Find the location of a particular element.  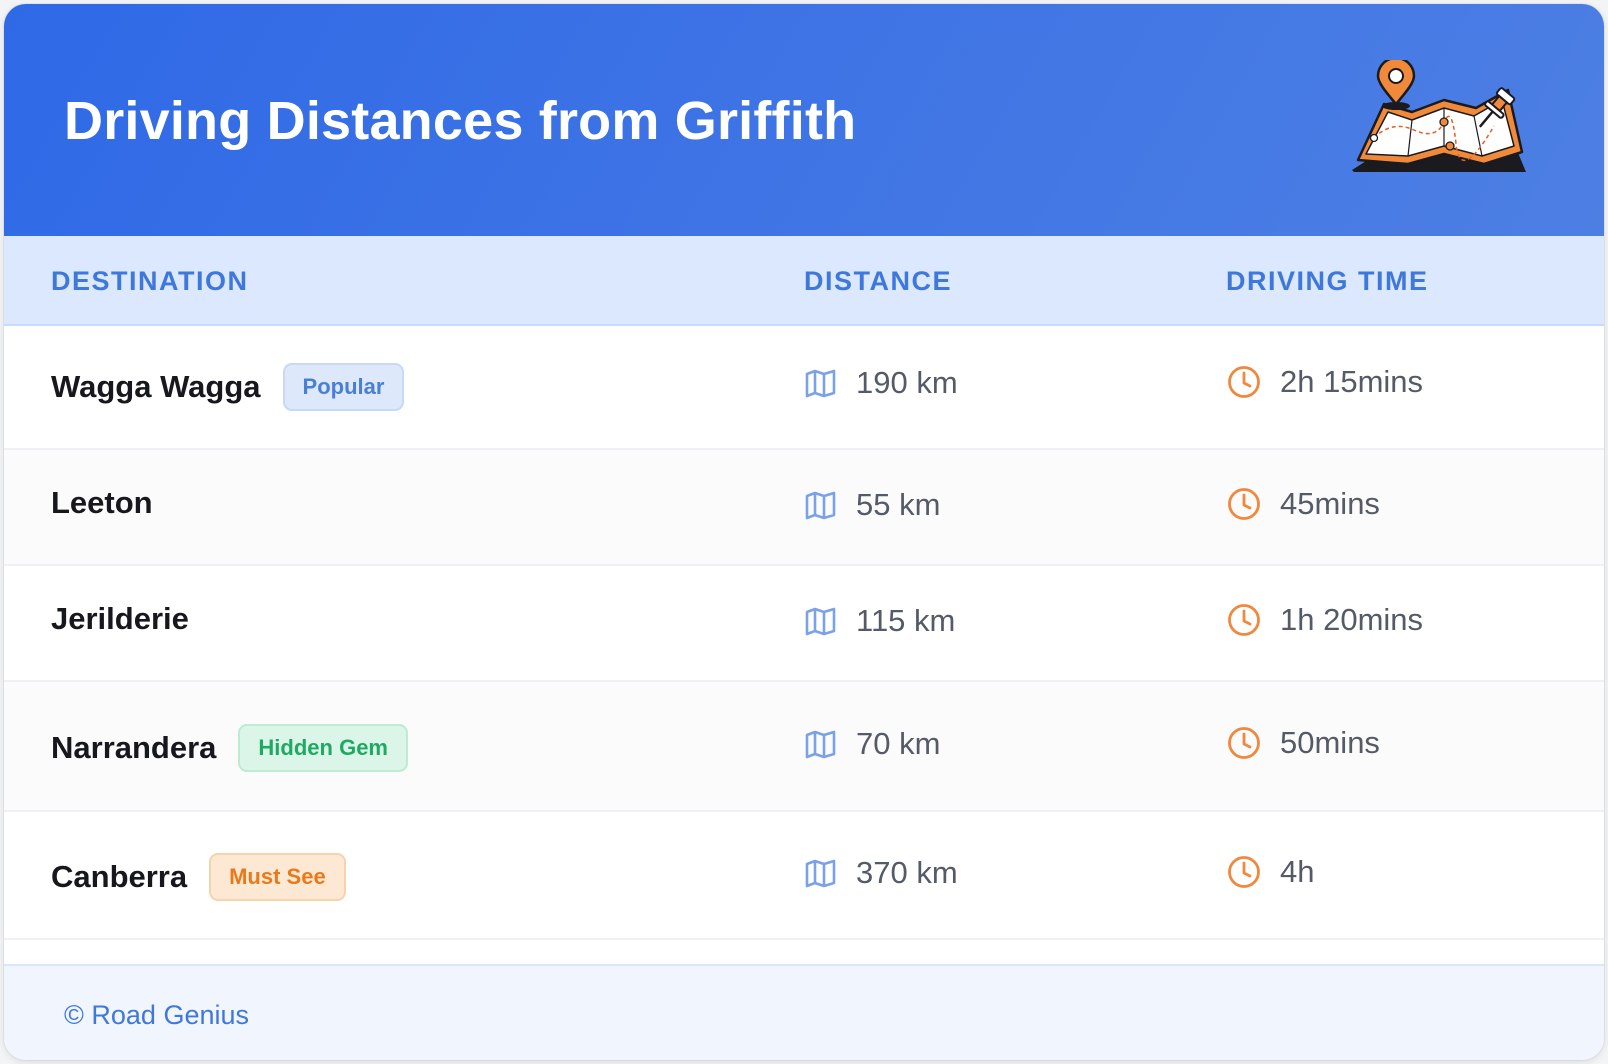

table-row: Jerilderie 115 km 1h 20mins is located at coordinates (804, 624).